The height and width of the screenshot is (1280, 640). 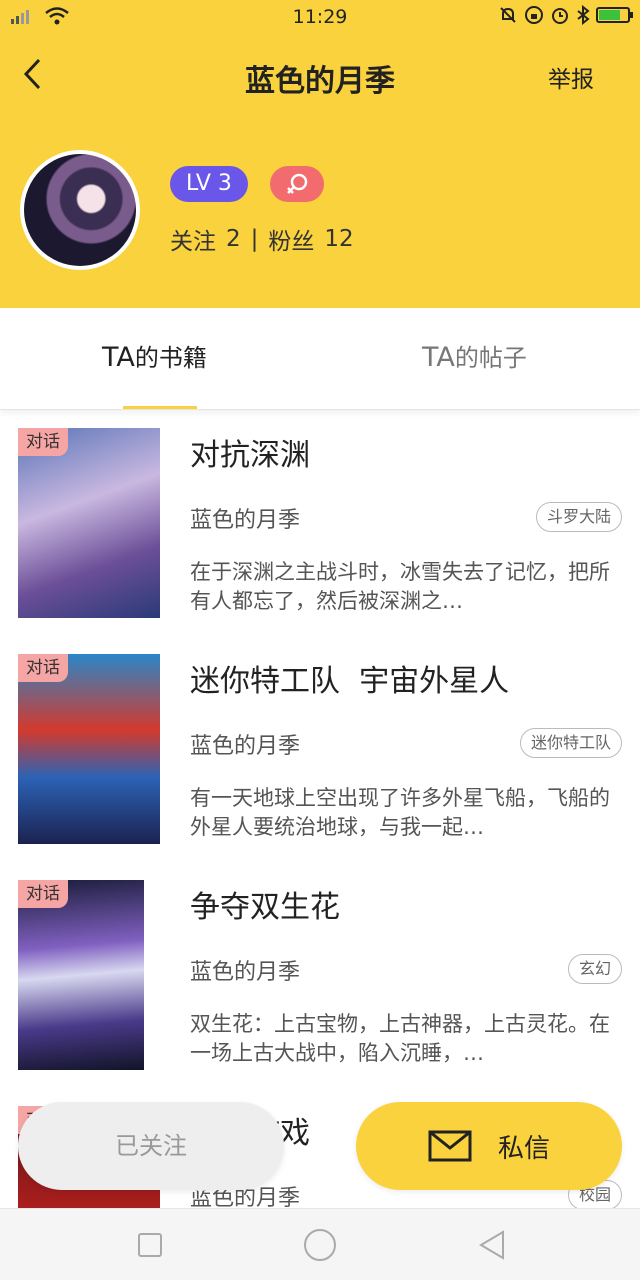 What do you see at coordinates (339, 239) in the screenshot?
I see `fans-count: 12` at bounding box center [339, 239].